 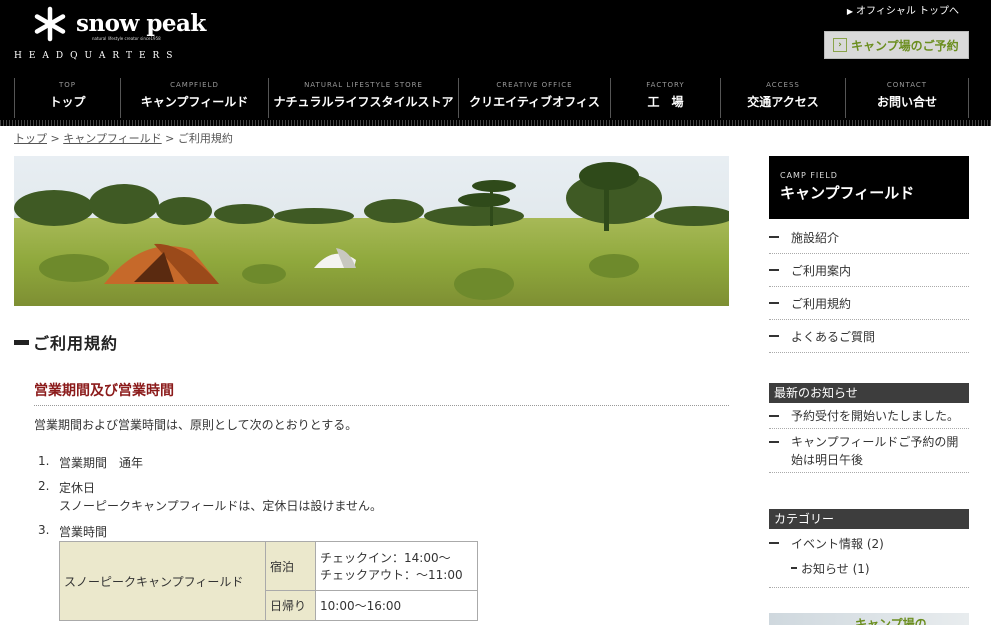 What do you see at coordinates (869, 393) in the screenshot?
I see `news-heading: 最新のお知らせ` at bounding box center [869, 393].